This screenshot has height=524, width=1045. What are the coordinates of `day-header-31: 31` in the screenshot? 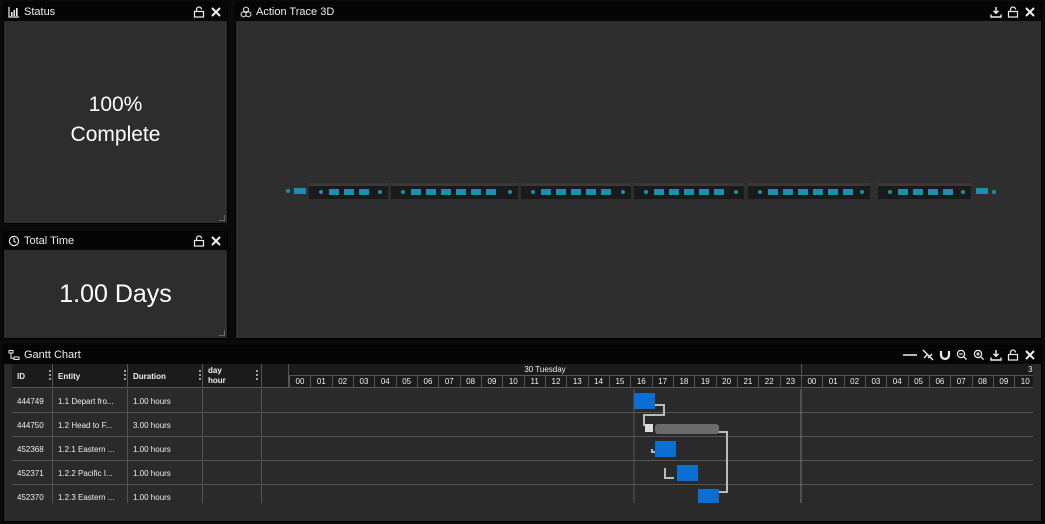 It's located at (917, 370).